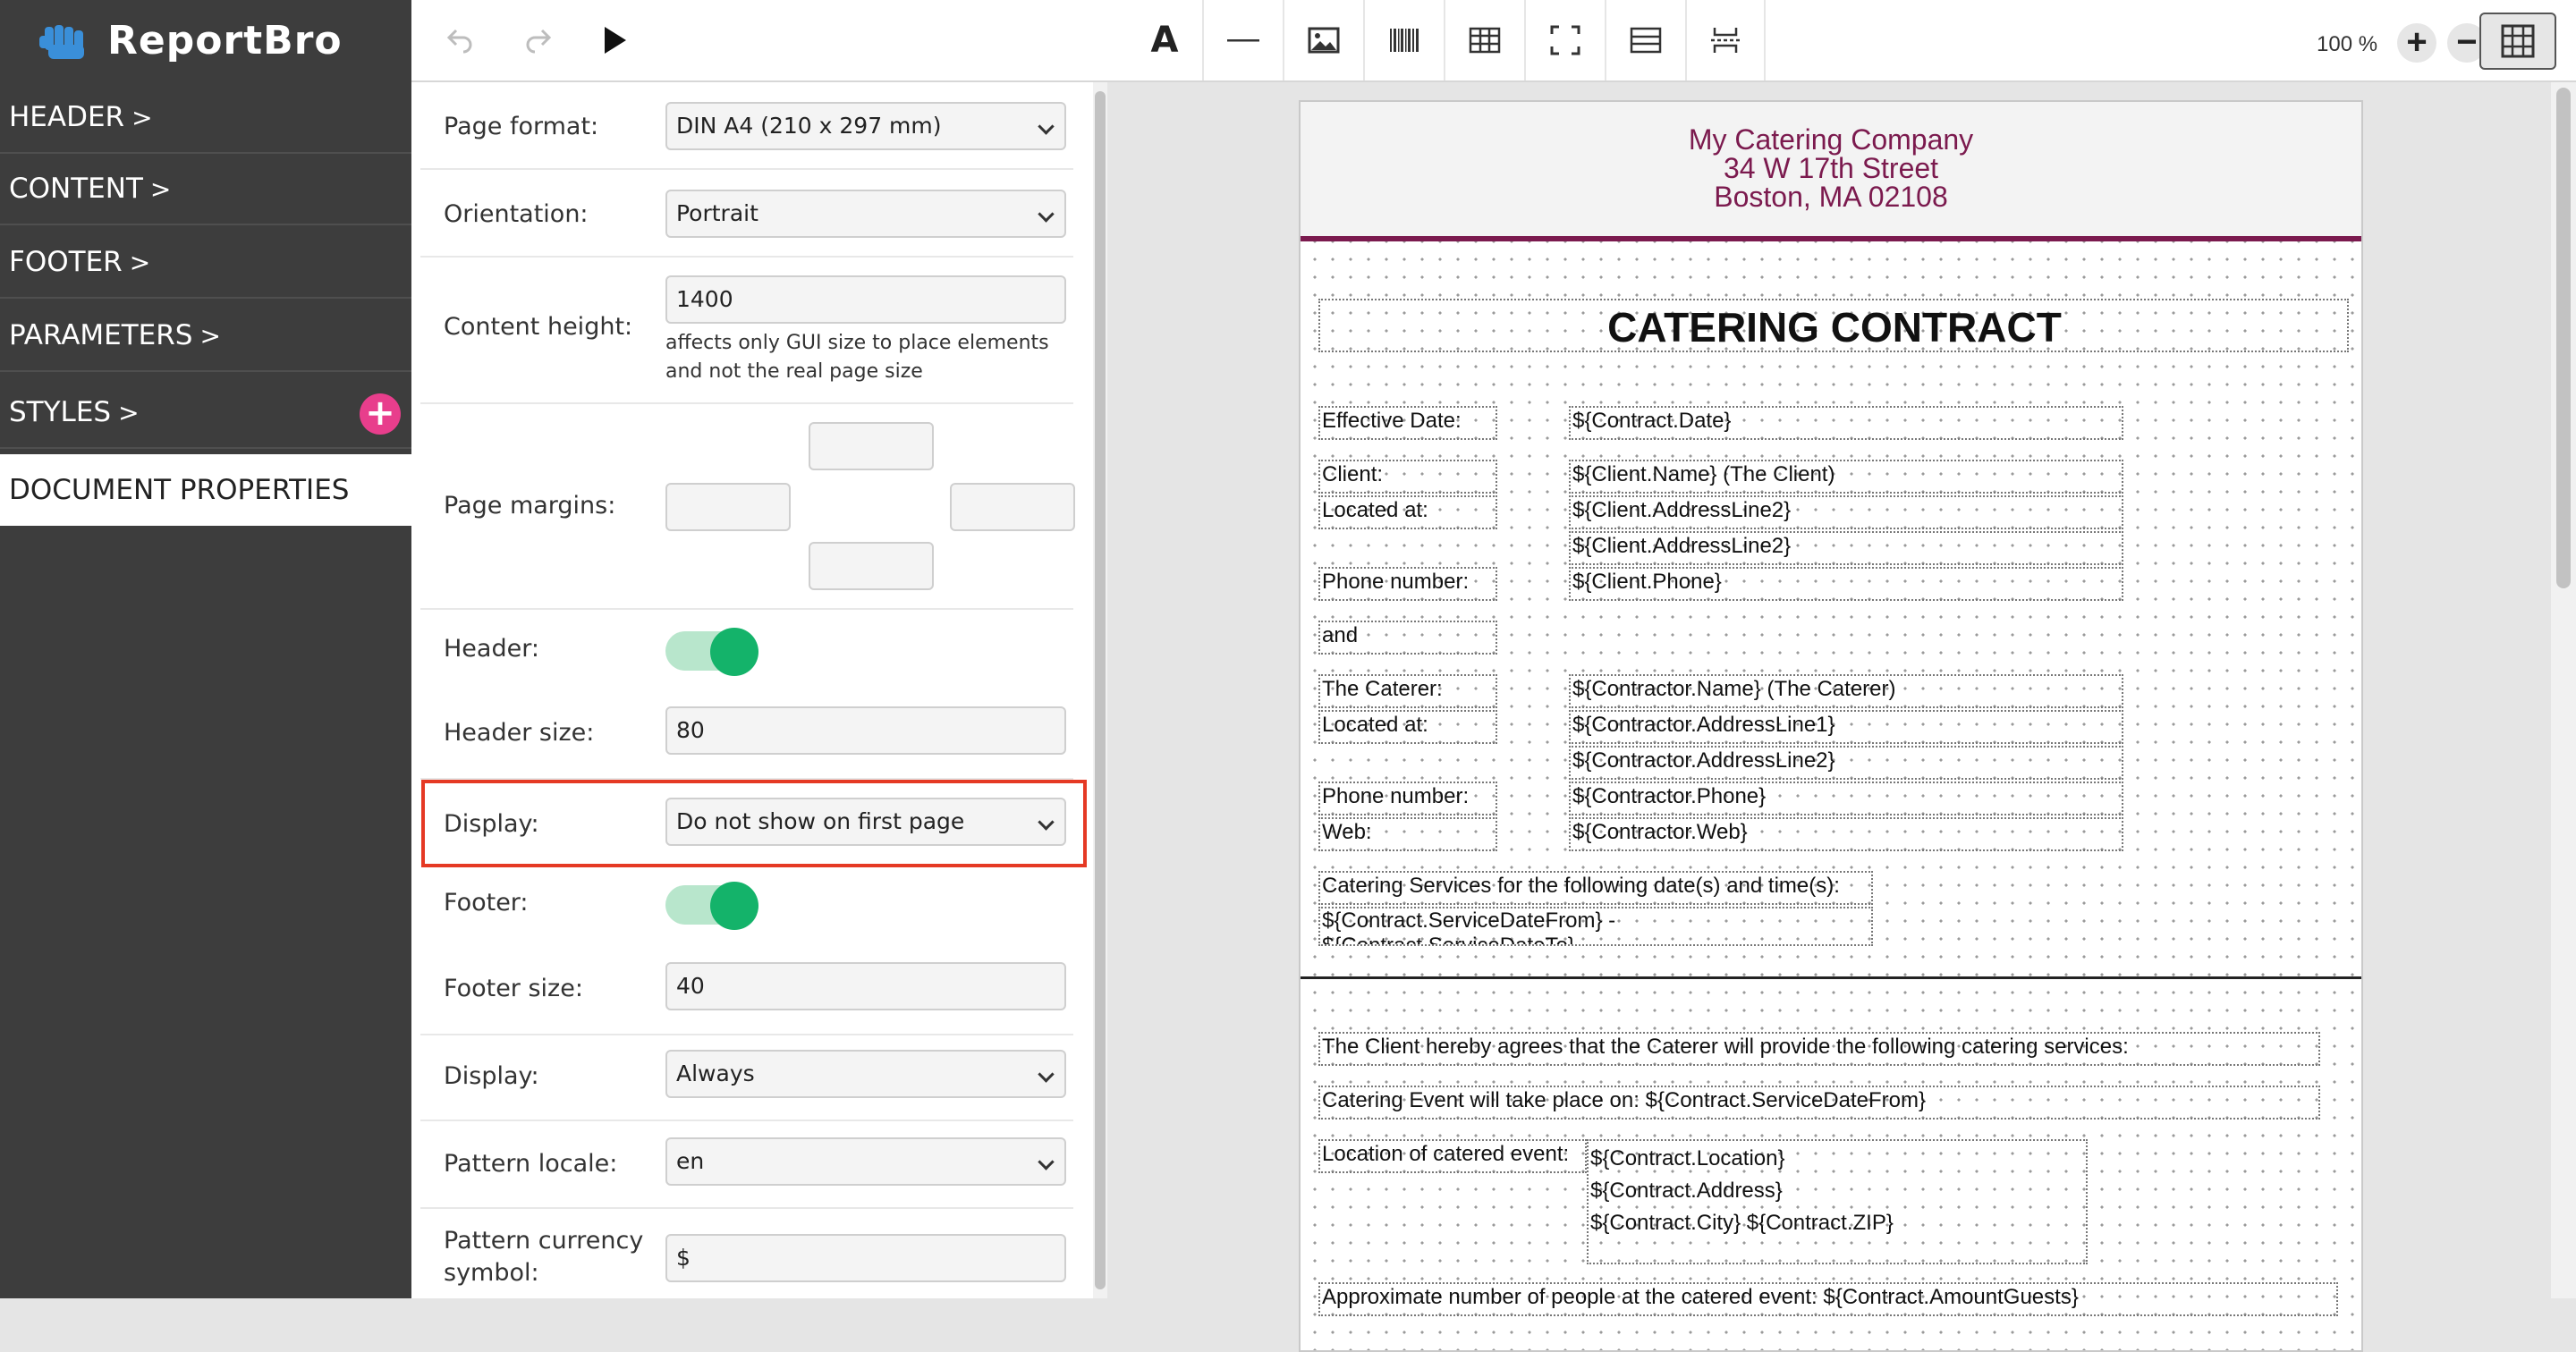 Image resolution: width=2576 pixels, height=1352 pixels. What do you see at coordinates (516, 214) in the screenshot?
I see `orientation-label: Orientation:` at bounding box center [516, 214].